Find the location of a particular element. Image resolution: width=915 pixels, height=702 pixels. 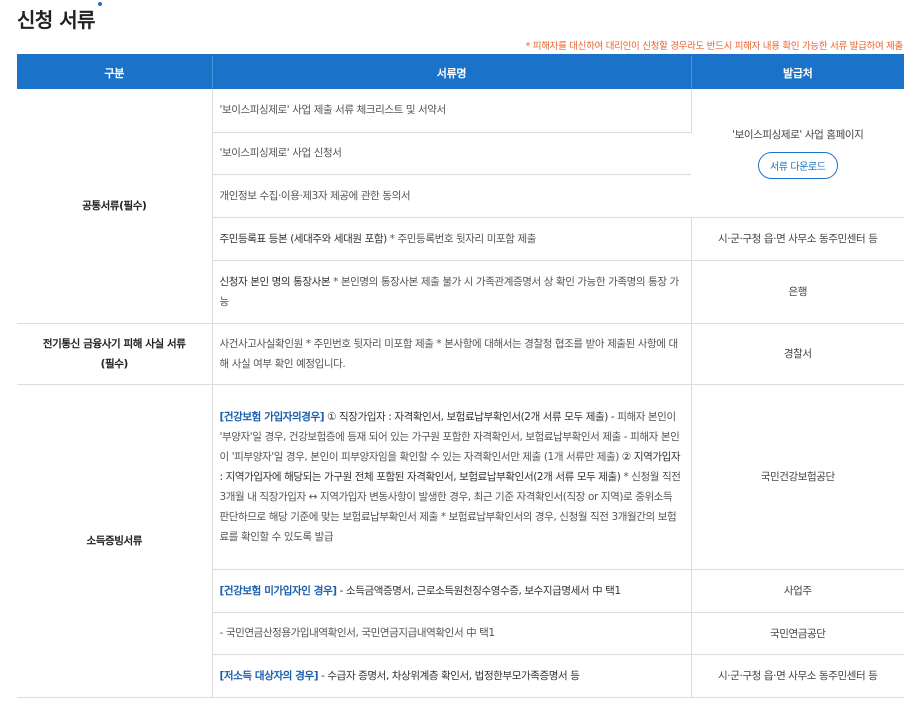

document-checklist: '보이스피싱제로' 사업 제출 서류 체크리스트 및 서약서 is located at coordinates (452, 111).